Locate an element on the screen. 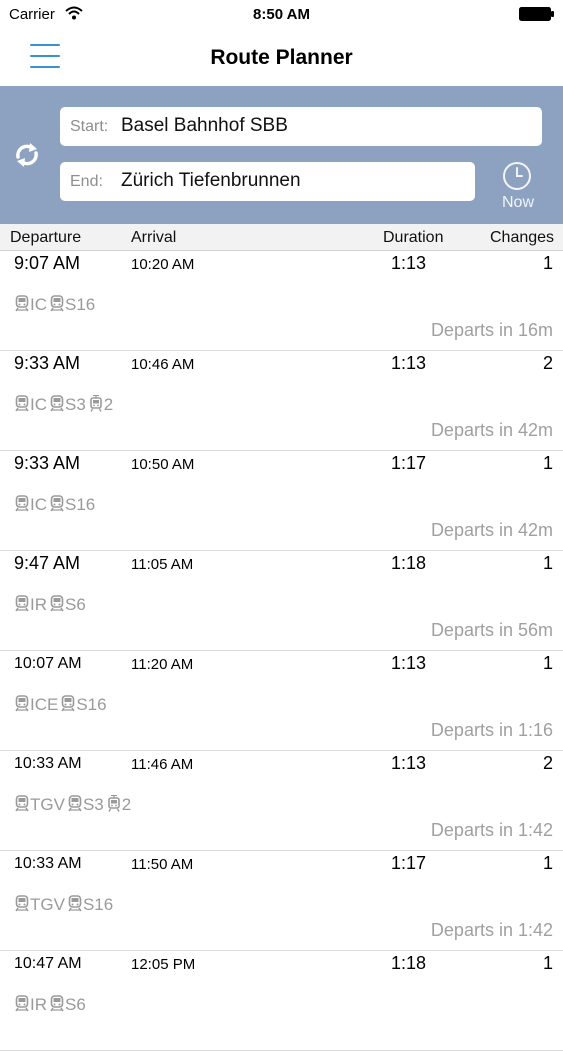  connection-row: 10:47 AM 12:05 PM 1:18 1 IR S6 is located at coordinates (281, 1001).